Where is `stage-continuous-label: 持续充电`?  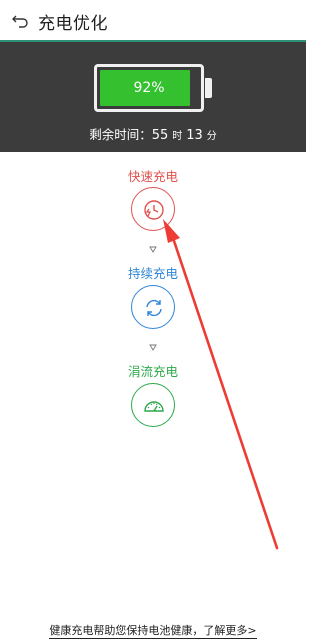 stage-continuous-label: 持续充电 is located at coordinates (152, 273).